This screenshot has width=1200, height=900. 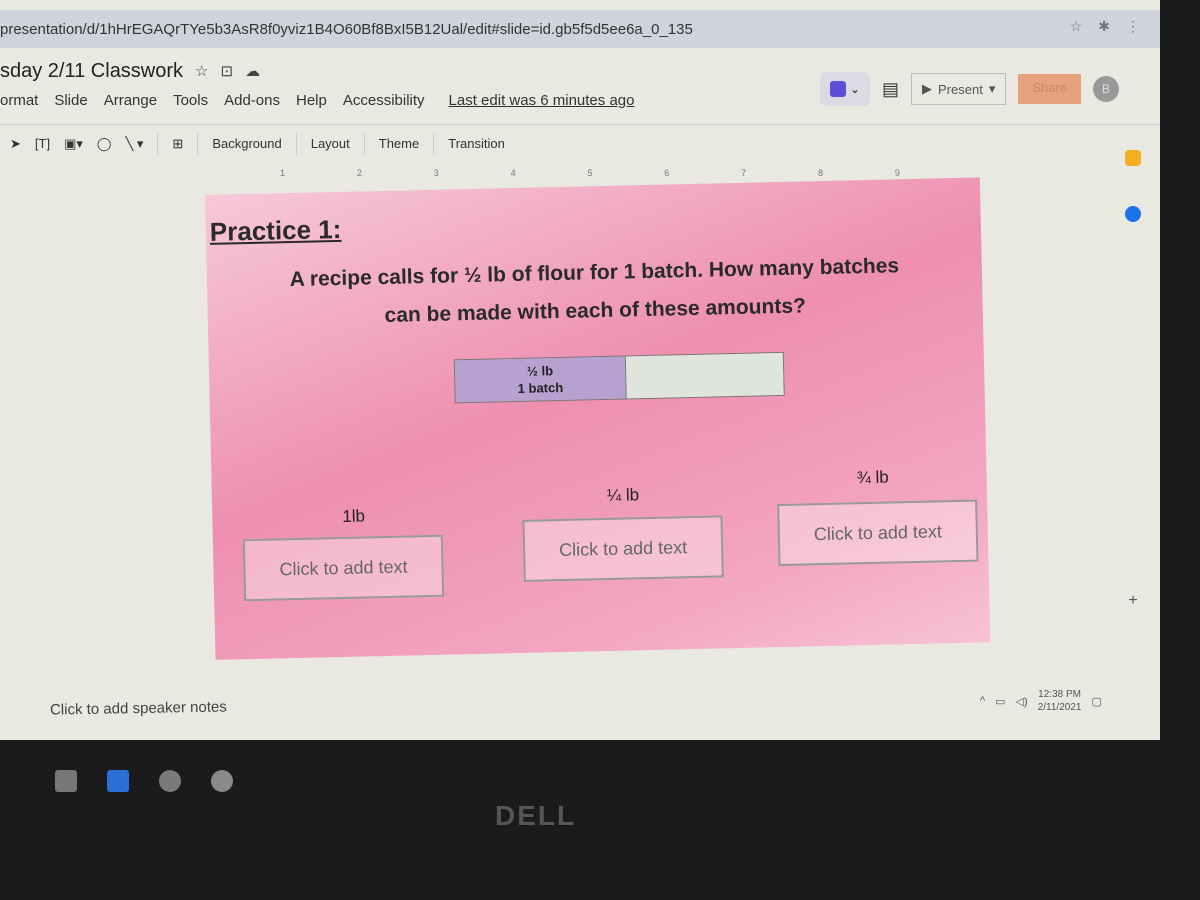 What do you see at coordinates (138, 708) in the screenshot?
I see `speaker-notes: Click to add speaker notes` at bounding box center [138, 708].